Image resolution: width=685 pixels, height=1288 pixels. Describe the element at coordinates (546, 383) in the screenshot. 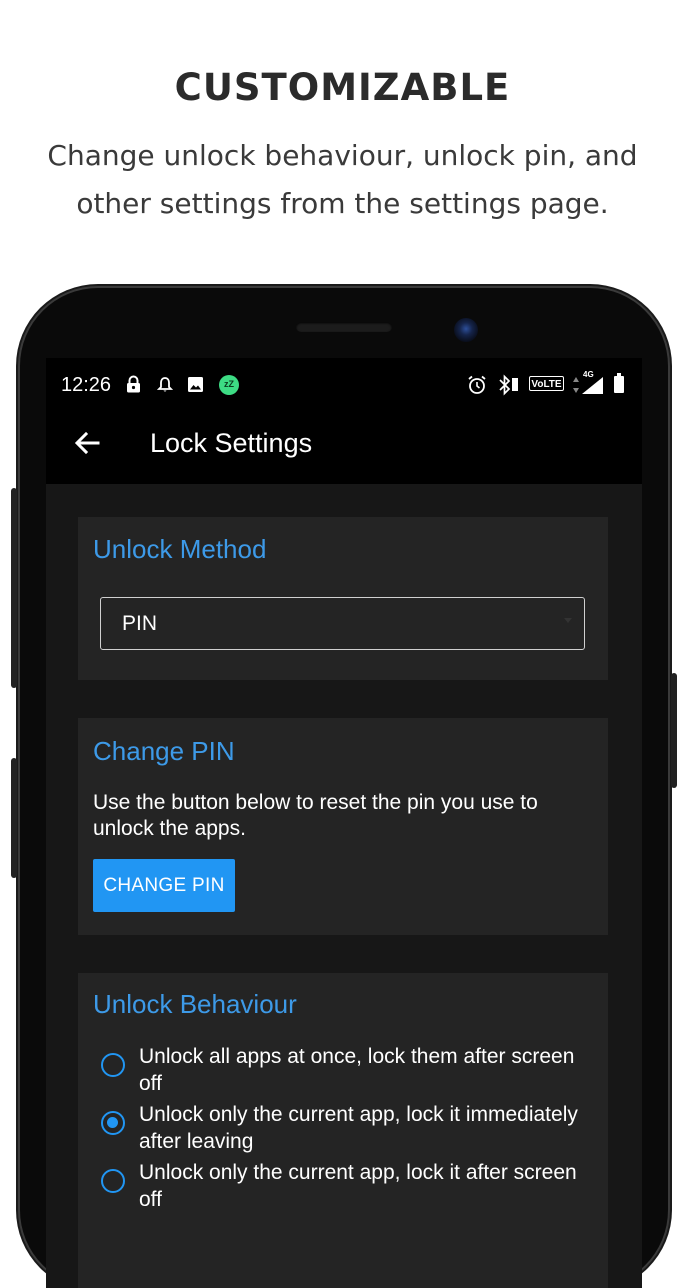

I see `volte-icon: VoLTE` at that location.